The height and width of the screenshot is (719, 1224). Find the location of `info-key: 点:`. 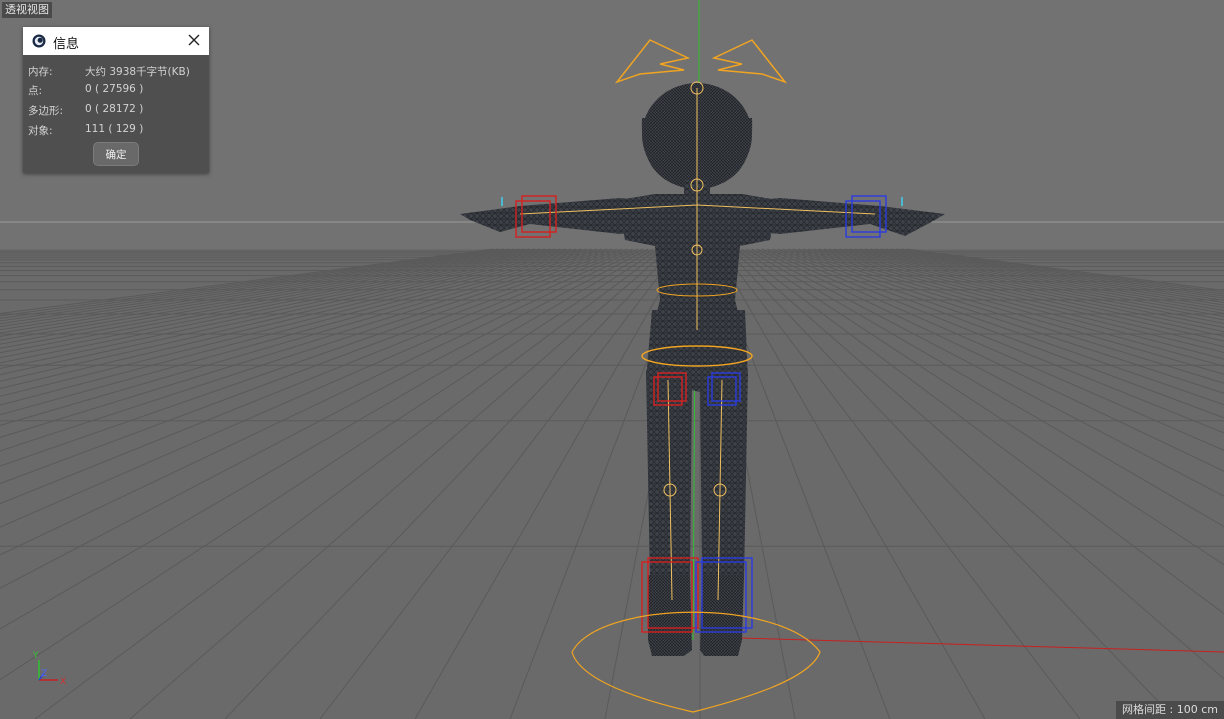

info-key: 点: is located at coordinates (35, 91).